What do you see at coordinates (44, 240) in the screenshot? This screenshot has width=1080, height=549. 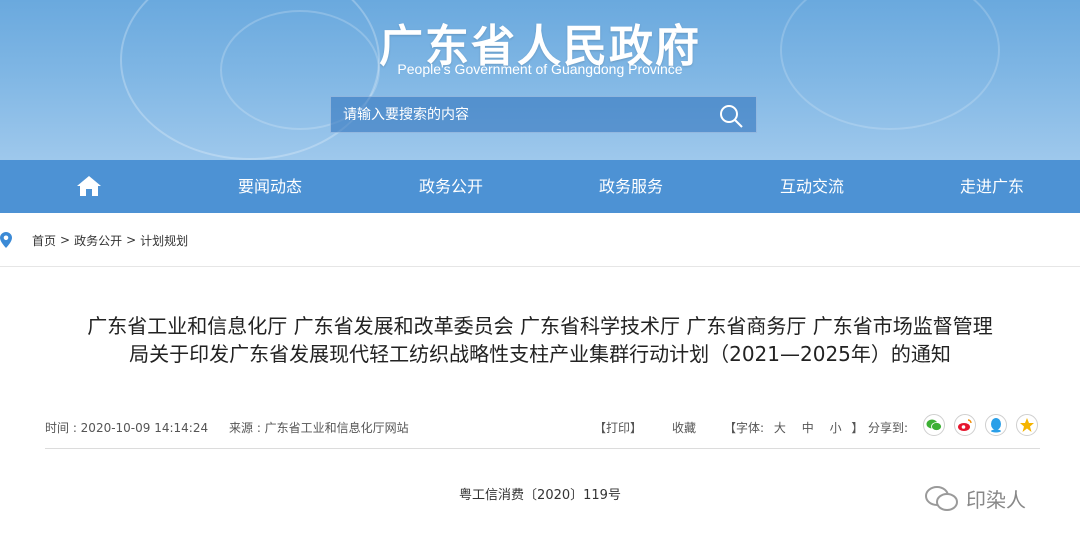 I see `breadcrumb-home: 首页` at bounding box center [44, 240].